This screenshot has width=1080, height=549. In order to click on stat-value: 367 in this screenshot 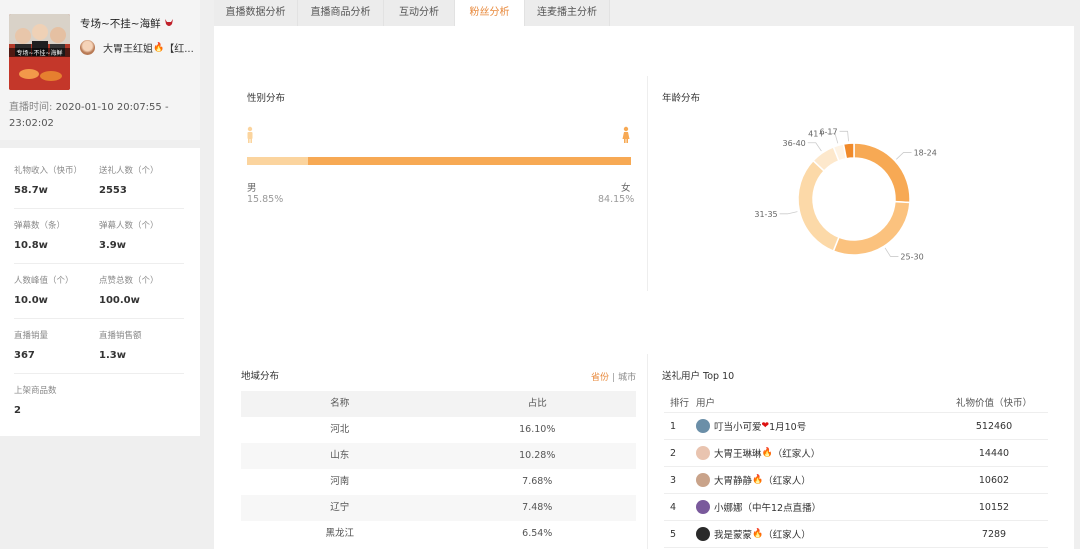, I will do `click(24, 355)`.